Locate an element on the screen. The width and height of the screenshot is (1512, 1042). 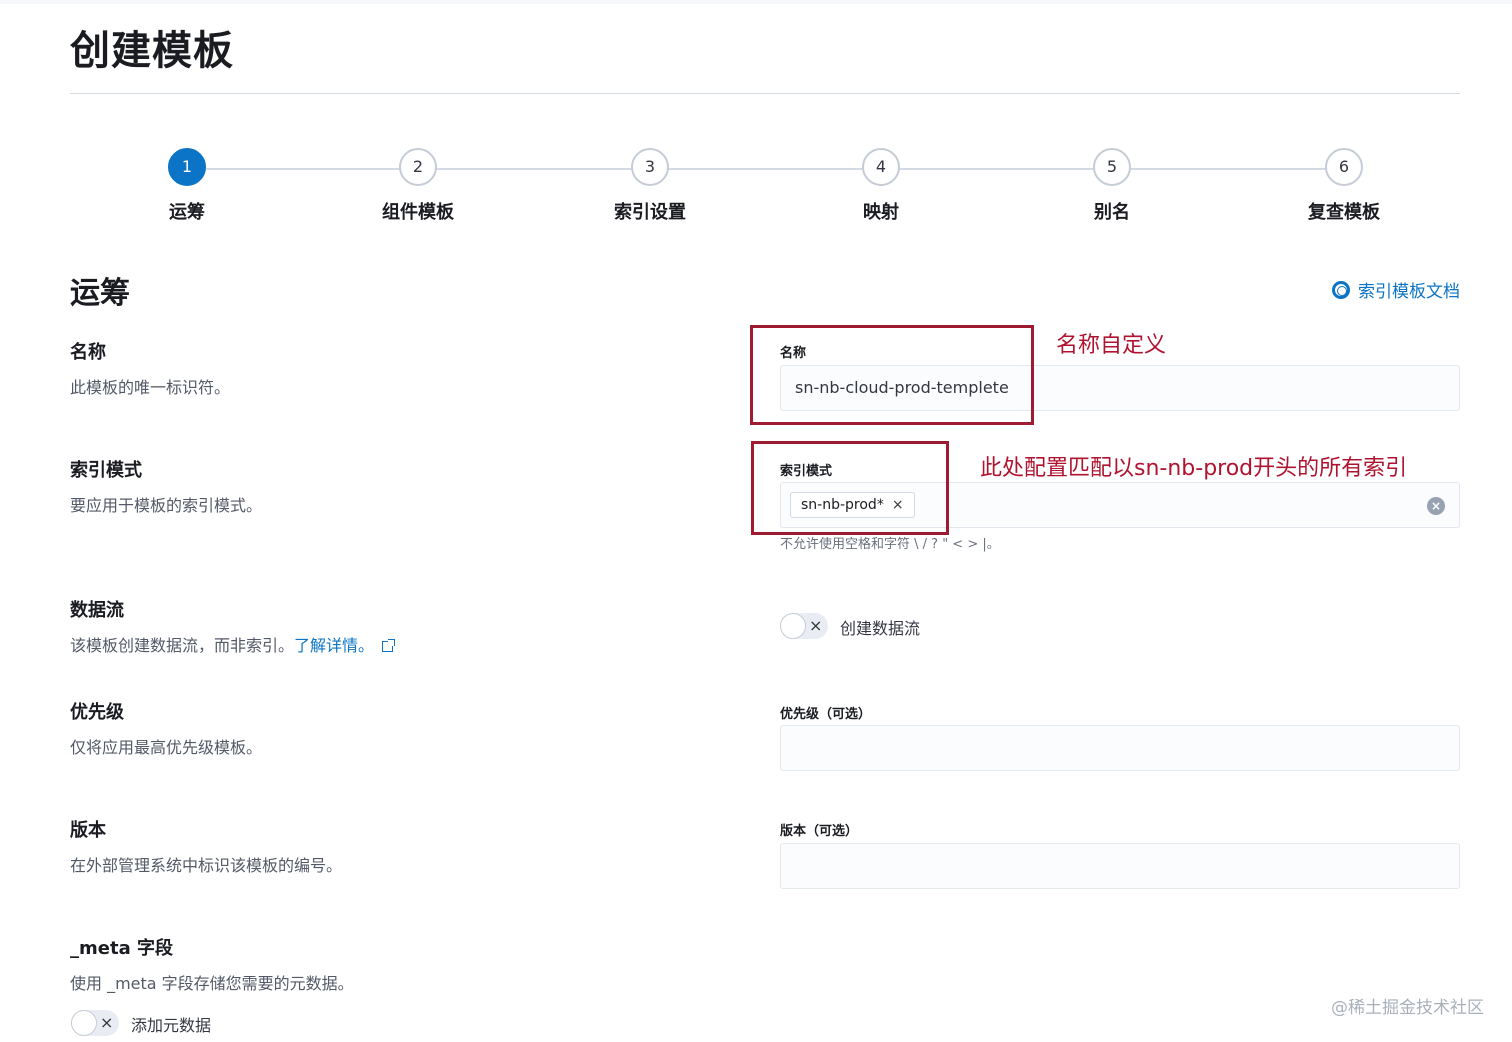
step-number: 1 is located at coordinates (187, 167).